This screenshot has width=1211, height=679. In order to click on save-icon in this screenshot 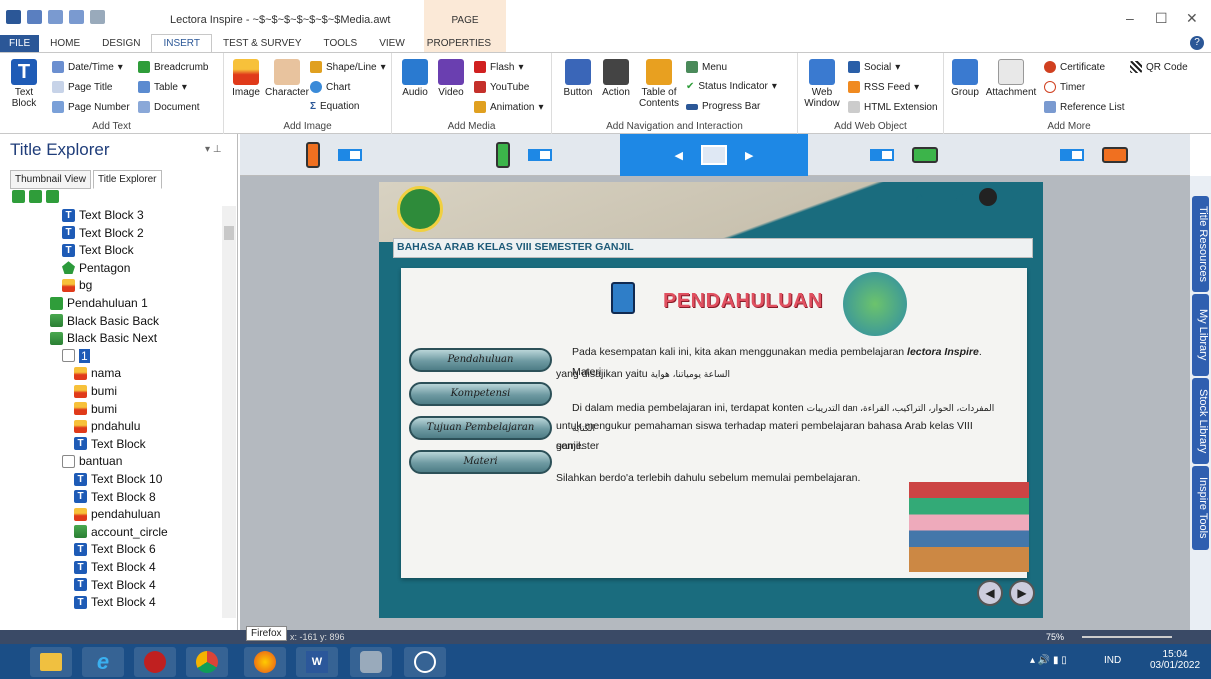, I will do `click(34, 17)`.